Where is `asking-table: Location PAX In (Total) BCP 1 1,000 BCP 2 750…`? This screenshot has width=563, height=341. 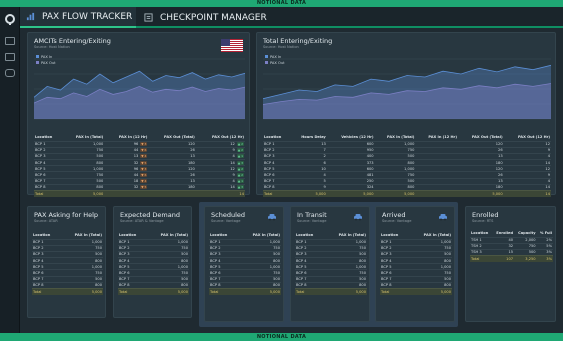 asking-table: Location PAX In (Total) BCP 1 1,000 BCP 2 750… is located at coordinates (67, 263).